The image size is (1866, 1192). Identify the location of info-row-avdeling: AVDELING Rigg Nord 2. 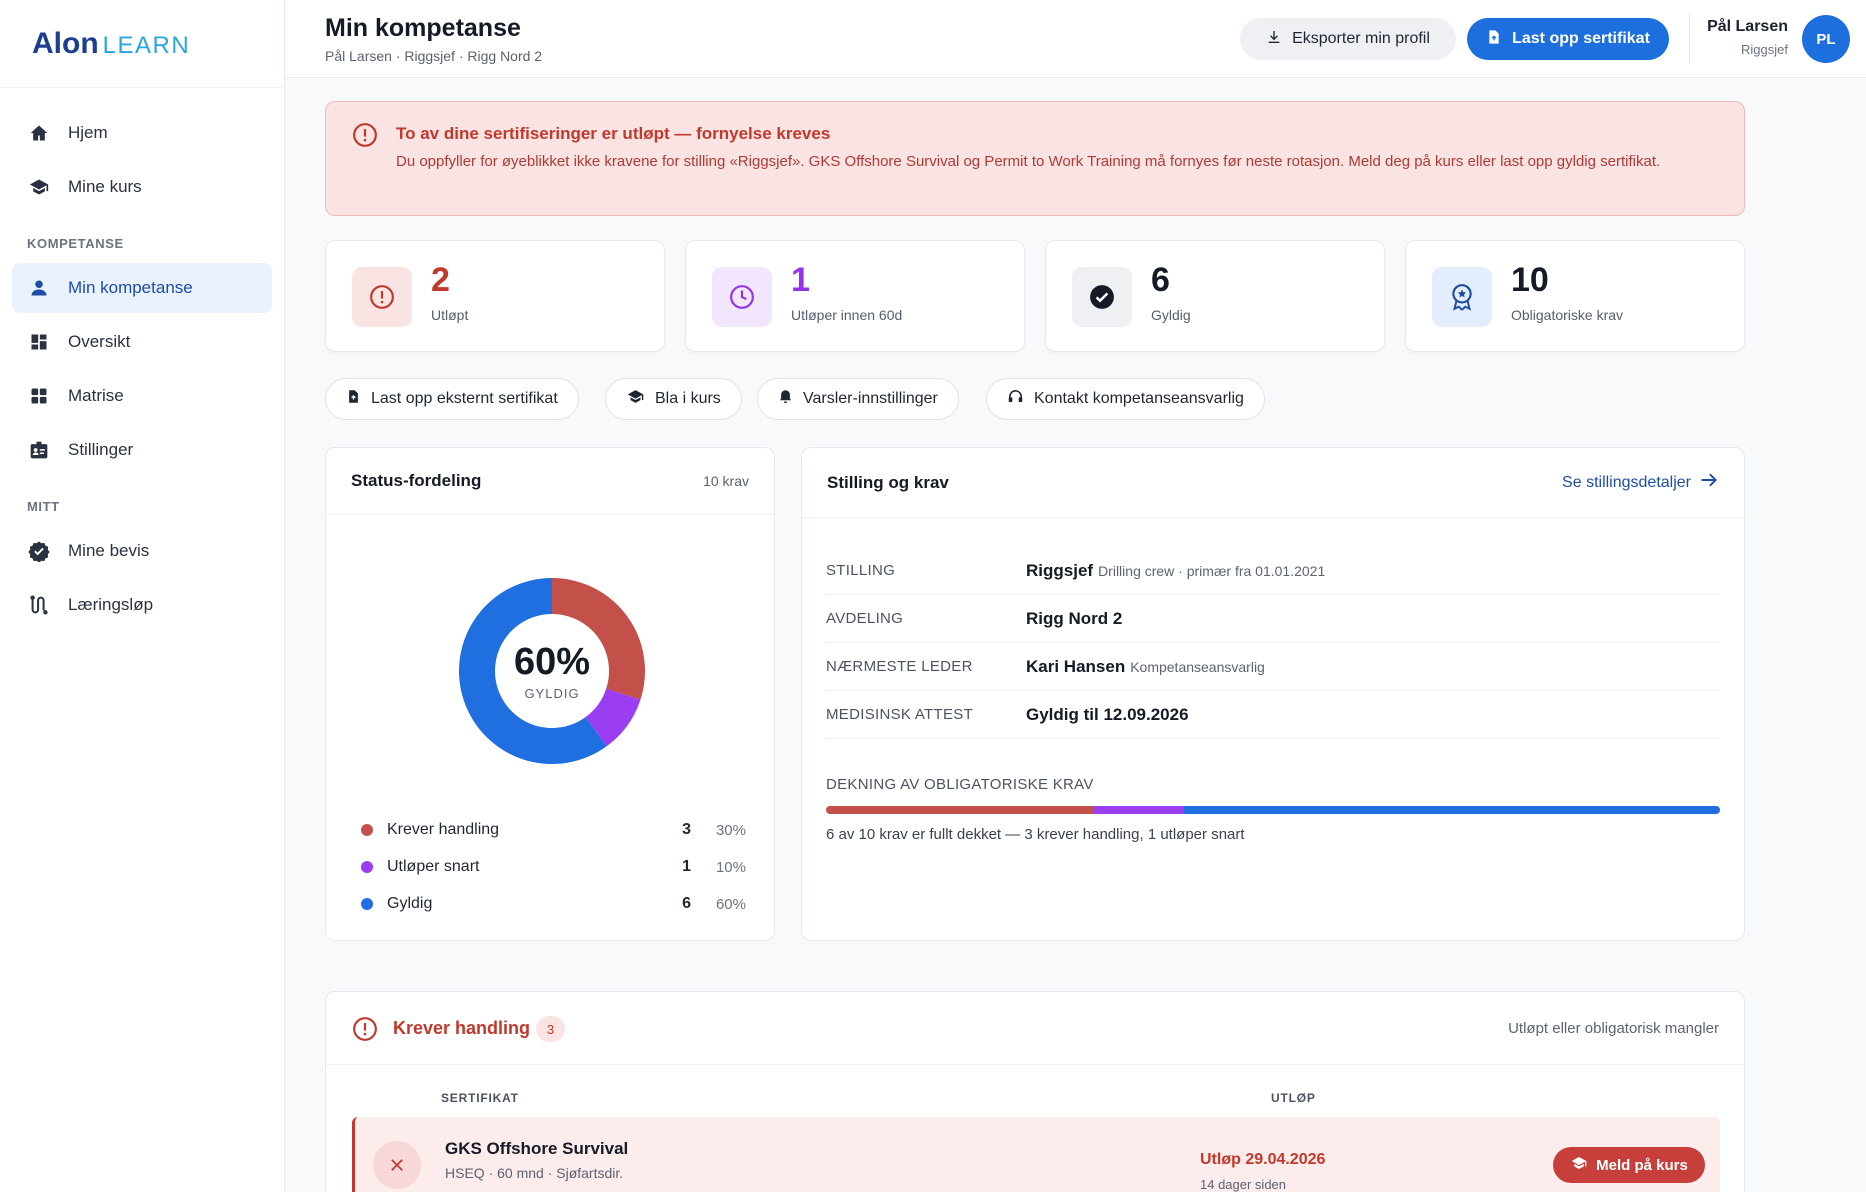
(1273, 619).